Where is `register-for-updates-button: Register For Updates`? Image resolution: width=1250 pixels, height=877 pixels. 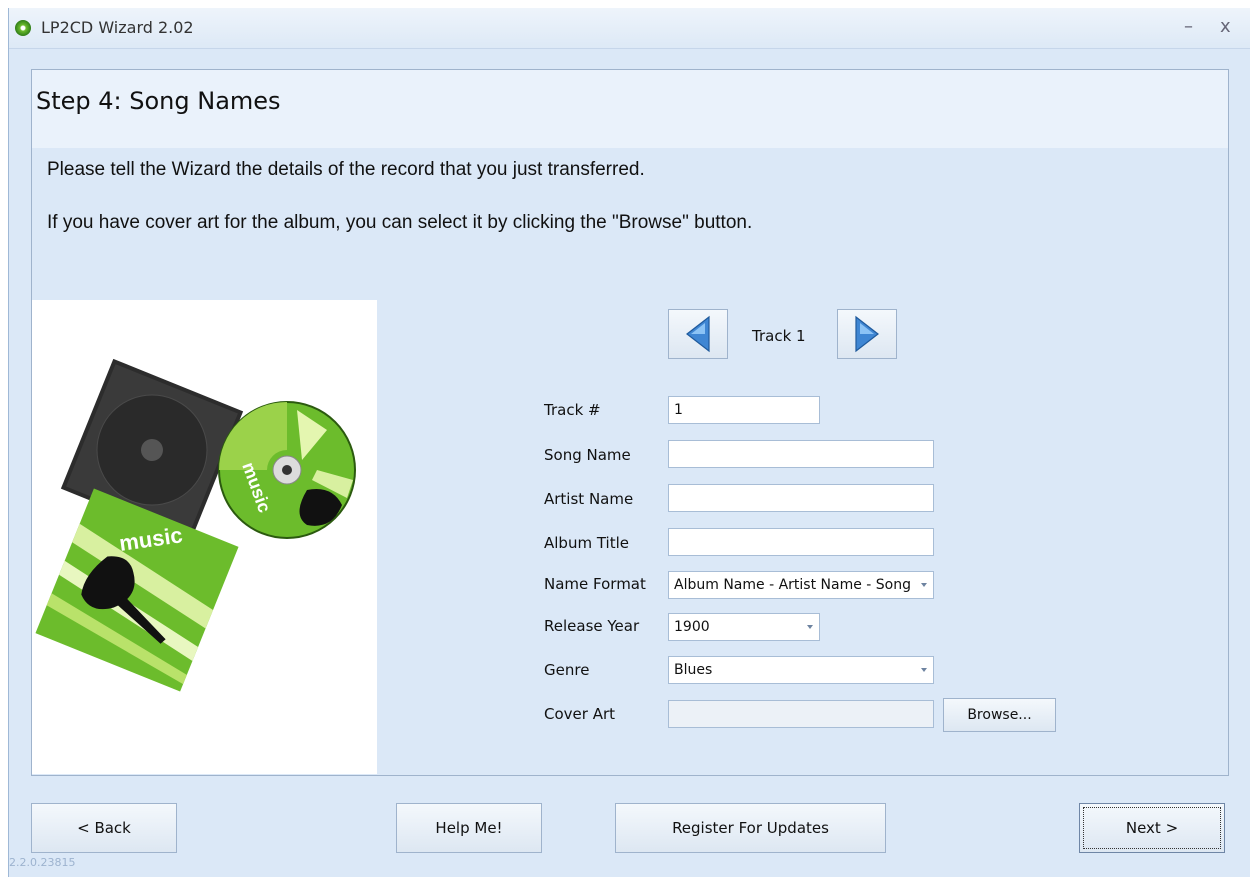
register-for-updates-button: Register For Updates is located at coordinates (750, 828).